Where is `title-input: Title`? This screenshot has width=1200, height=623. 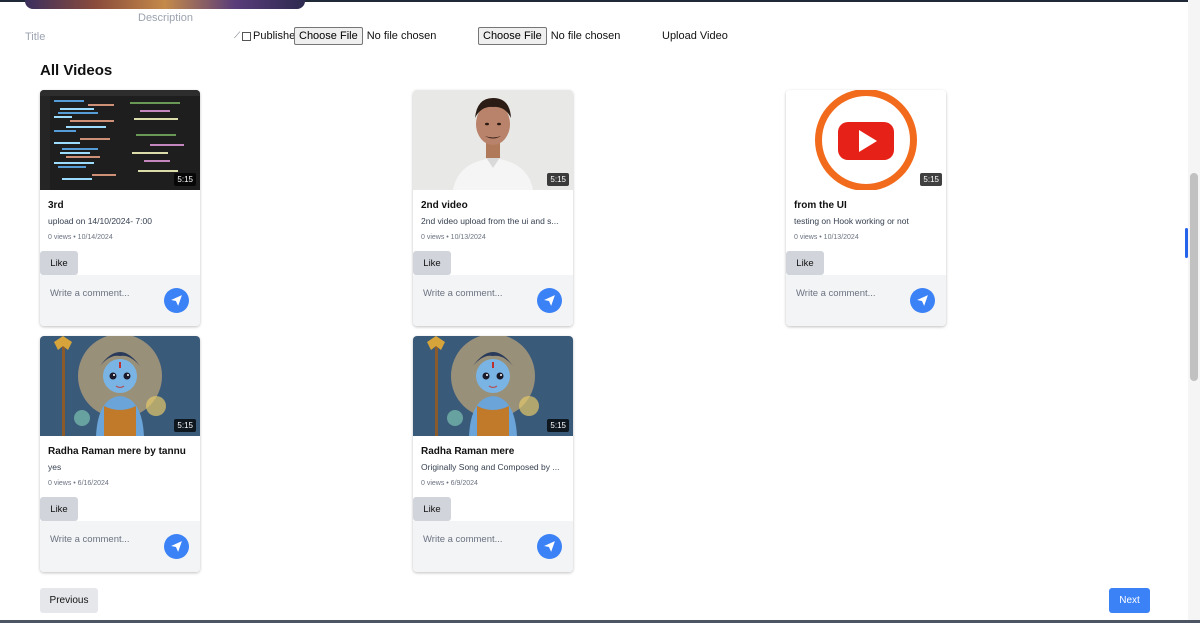 title-input: Title is located at coordinates (35, 37).